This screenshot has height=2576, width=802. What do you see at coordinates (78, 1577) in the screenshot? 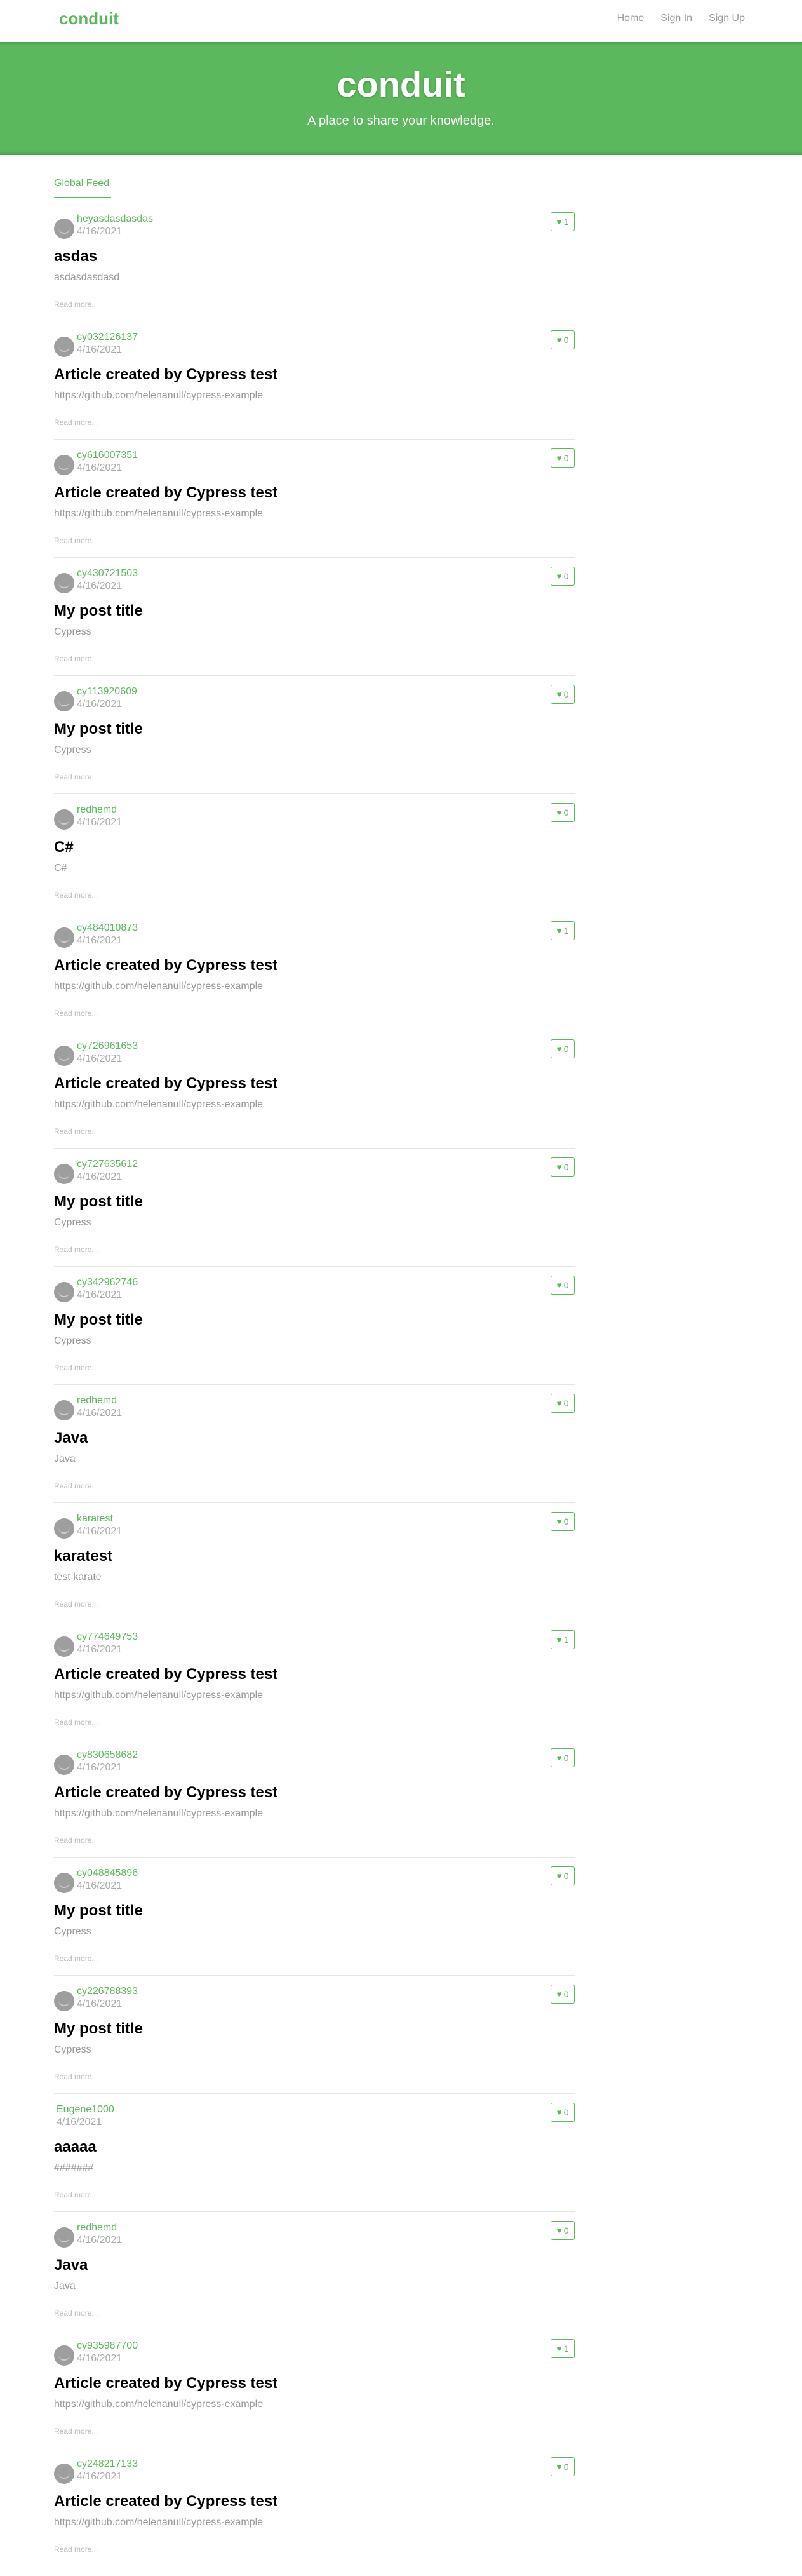
I see `article-description: test karate` at bounding box center [78, 1577].